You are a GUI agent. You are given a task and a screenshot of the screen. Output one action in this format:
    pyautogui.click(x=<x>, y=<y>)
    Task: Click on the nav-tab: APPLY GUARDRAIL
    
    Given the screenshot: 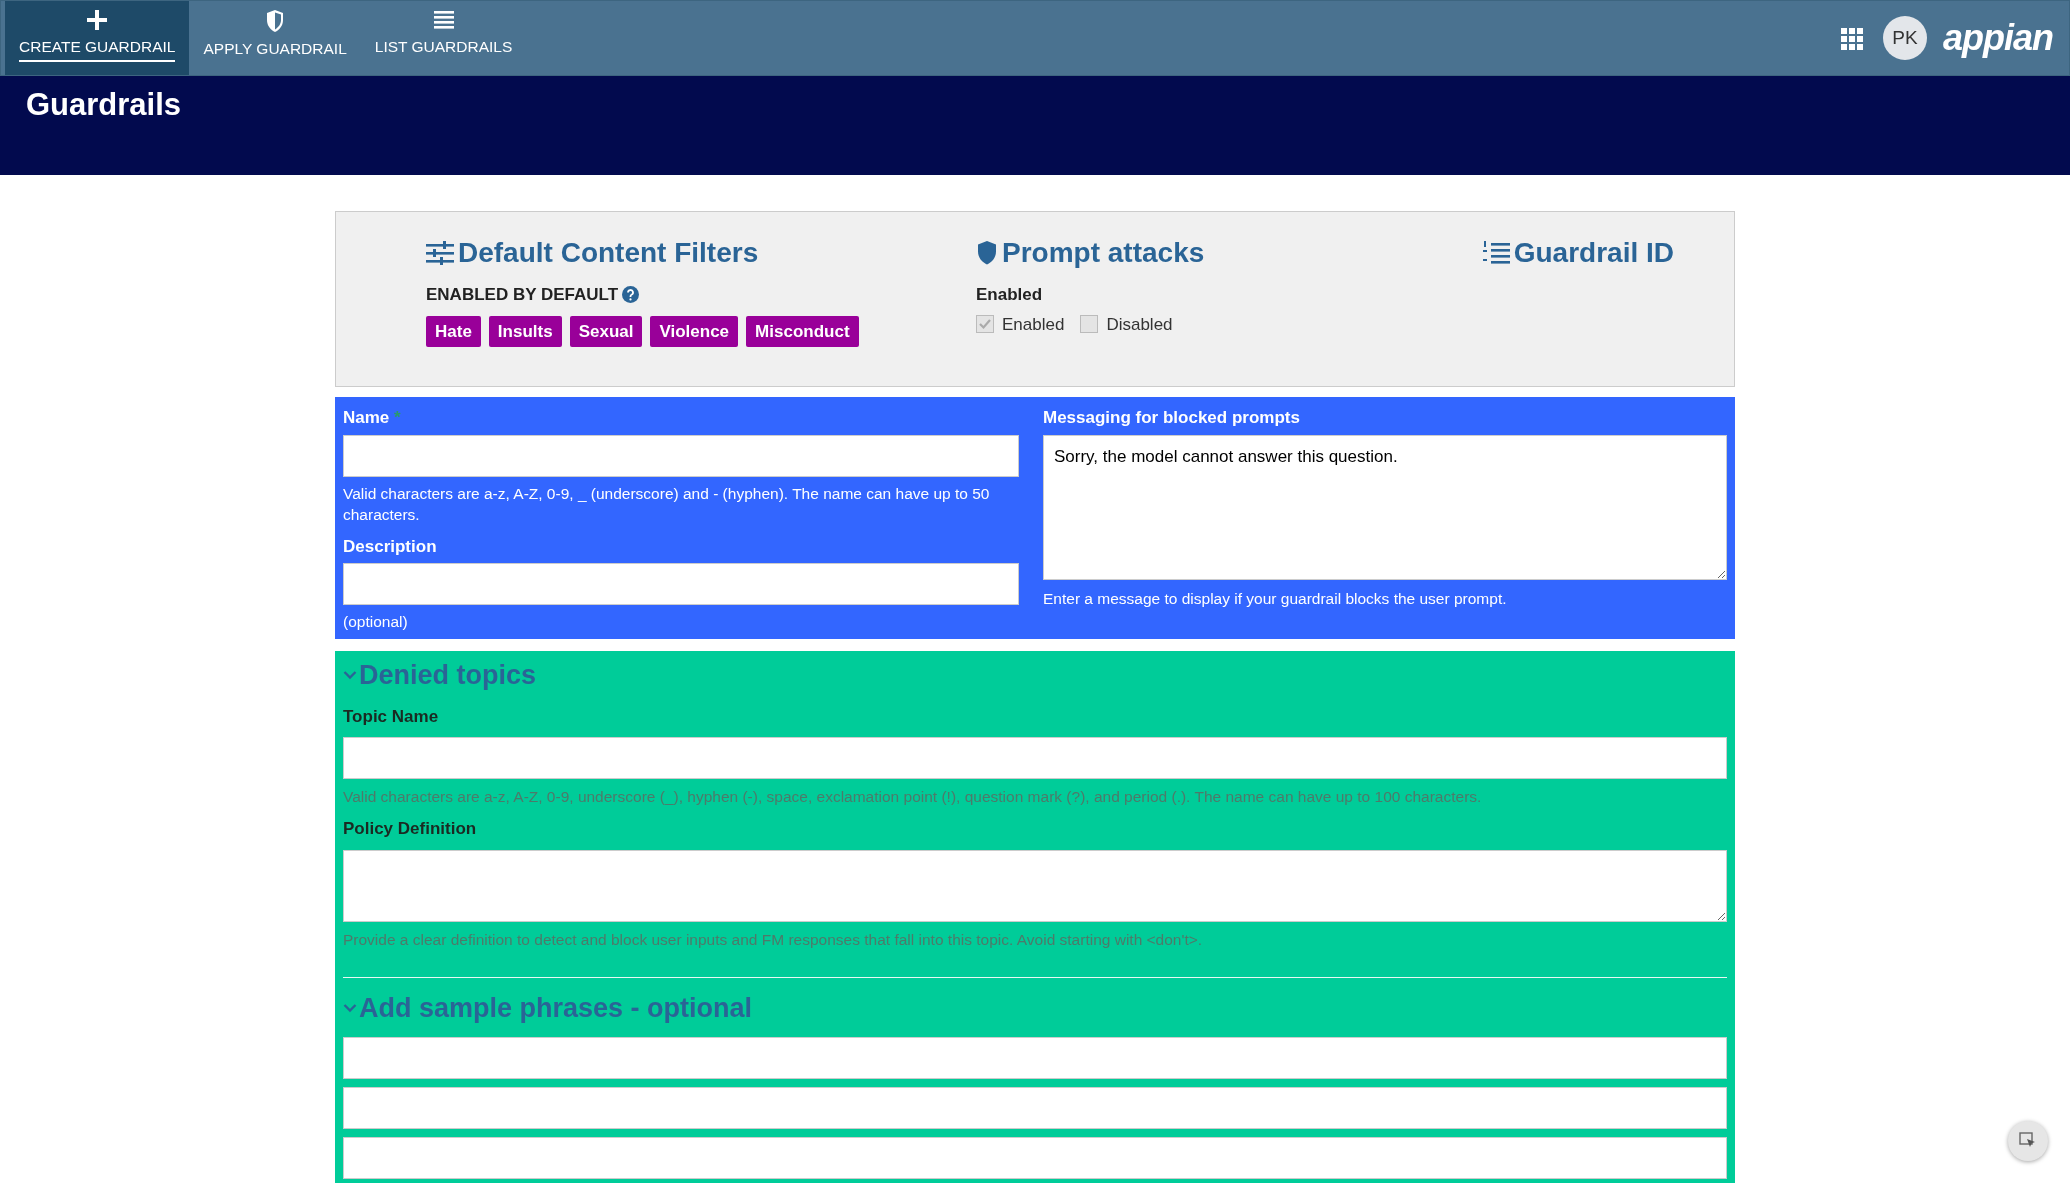 What is the action you would take?
    pyautogui.click(x=275, y=38)
    